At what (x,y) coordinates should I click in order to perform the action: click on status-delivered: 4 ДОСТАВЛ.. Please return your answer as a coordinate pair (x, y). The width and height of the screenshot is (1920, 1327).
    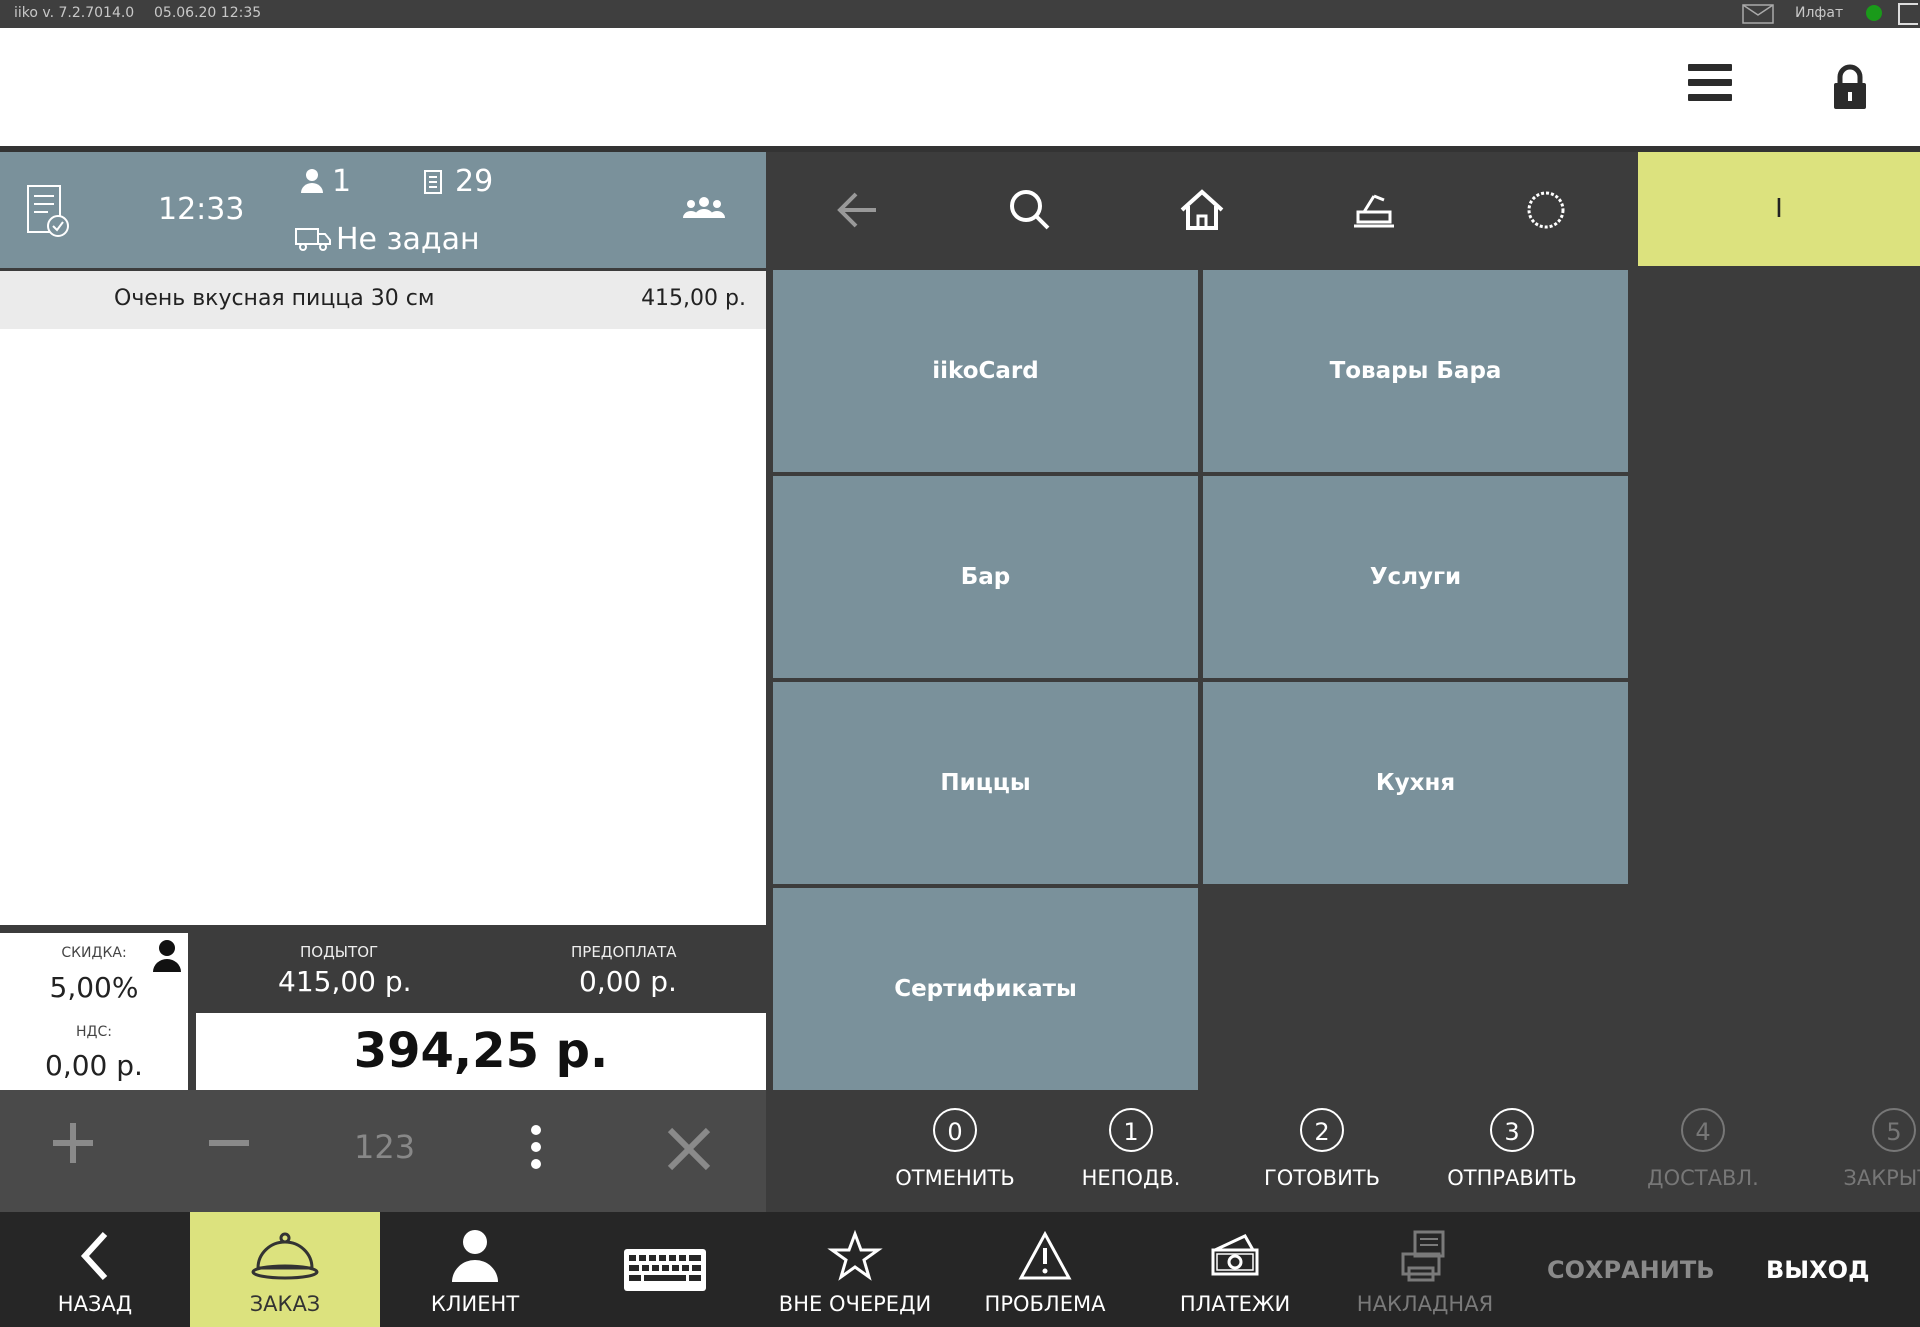
    Looking at the image, I should click on (1703, 1149).